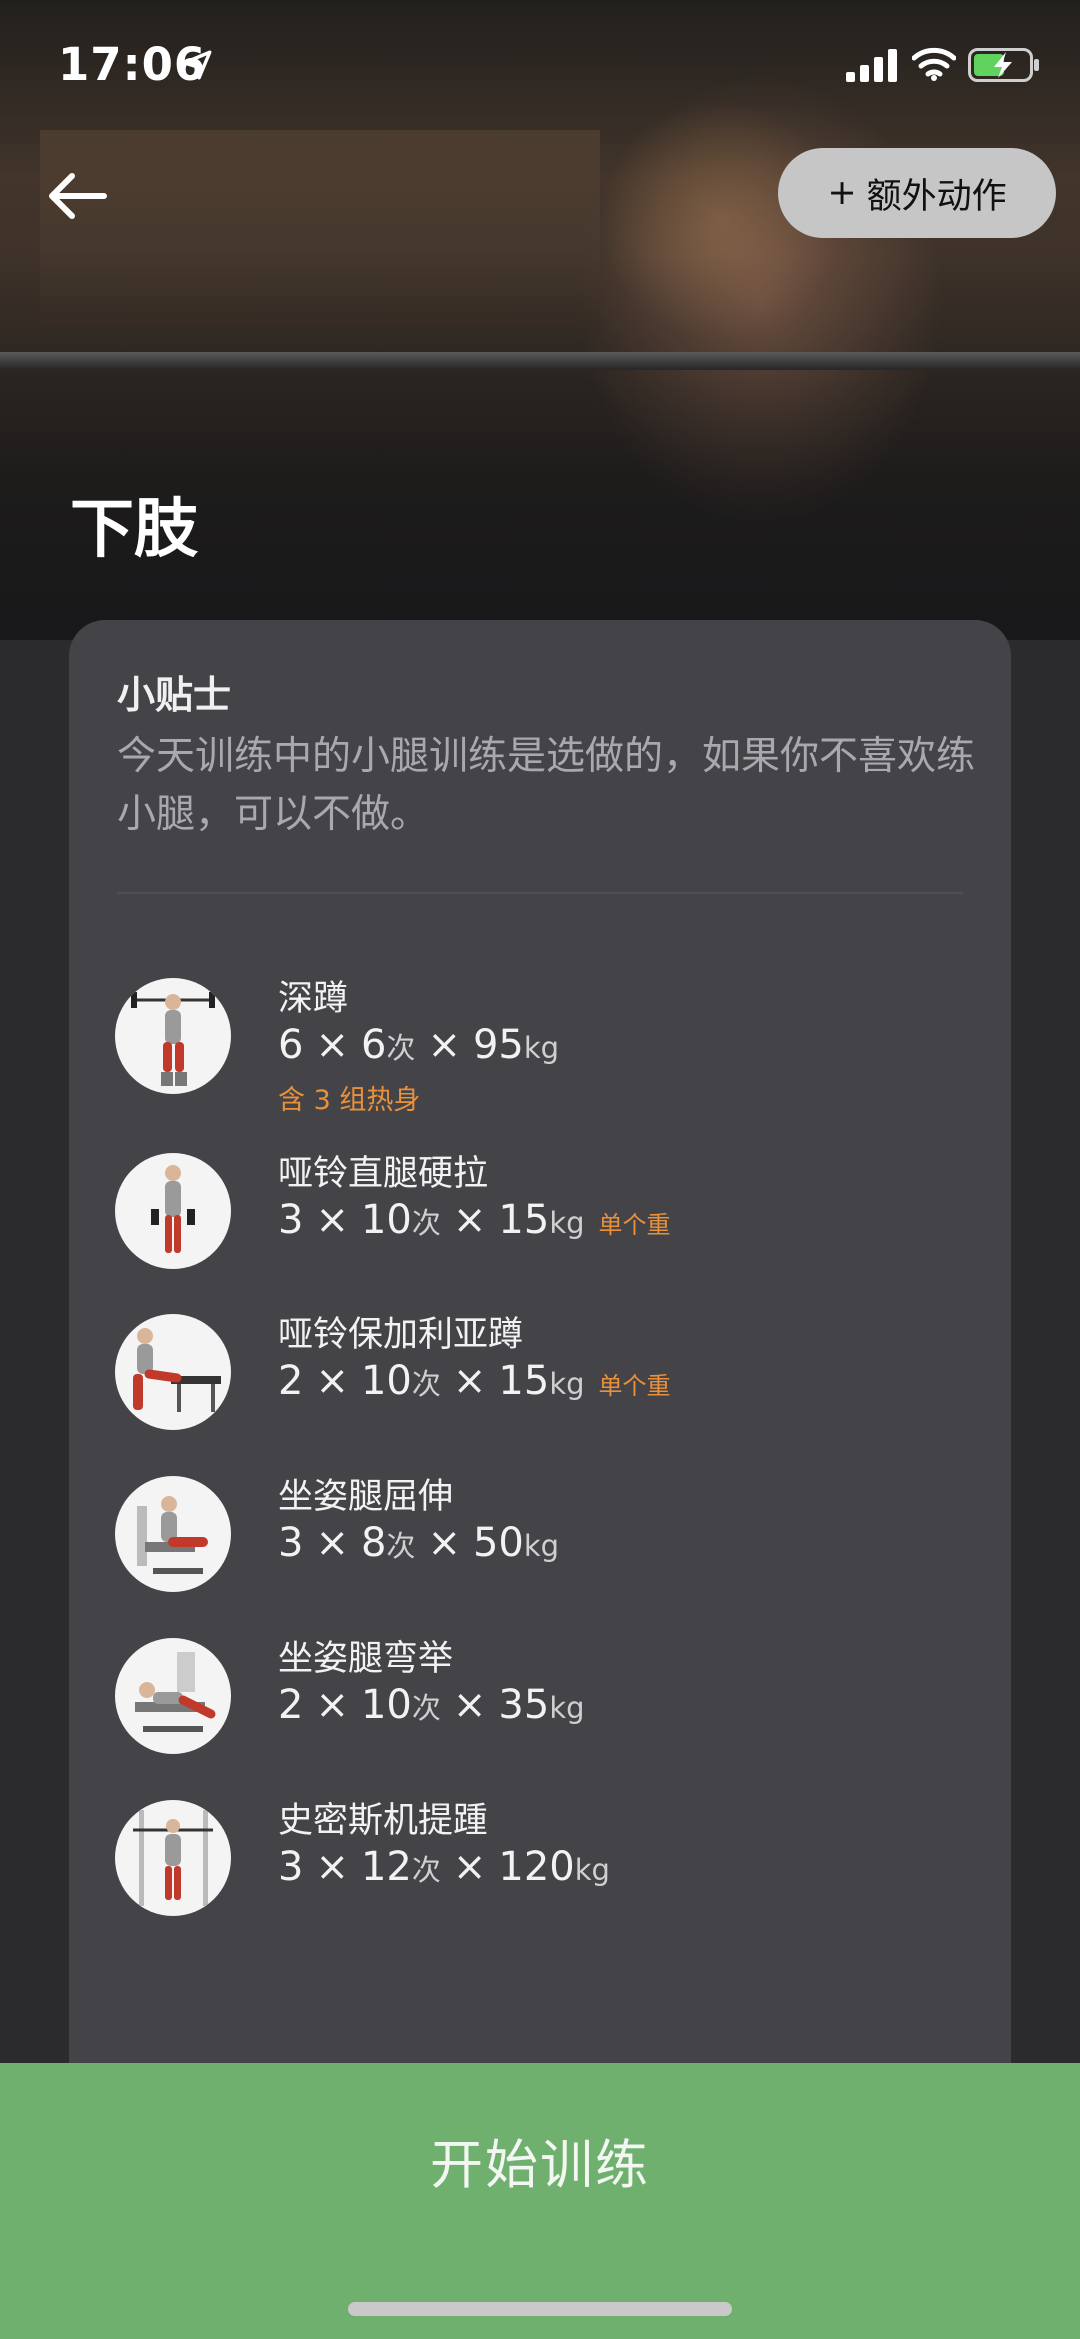  Describe the element at coordinates (366, 1659) in the screenshot. I see `exercise-name: 坐姿腿弯举` at that location.